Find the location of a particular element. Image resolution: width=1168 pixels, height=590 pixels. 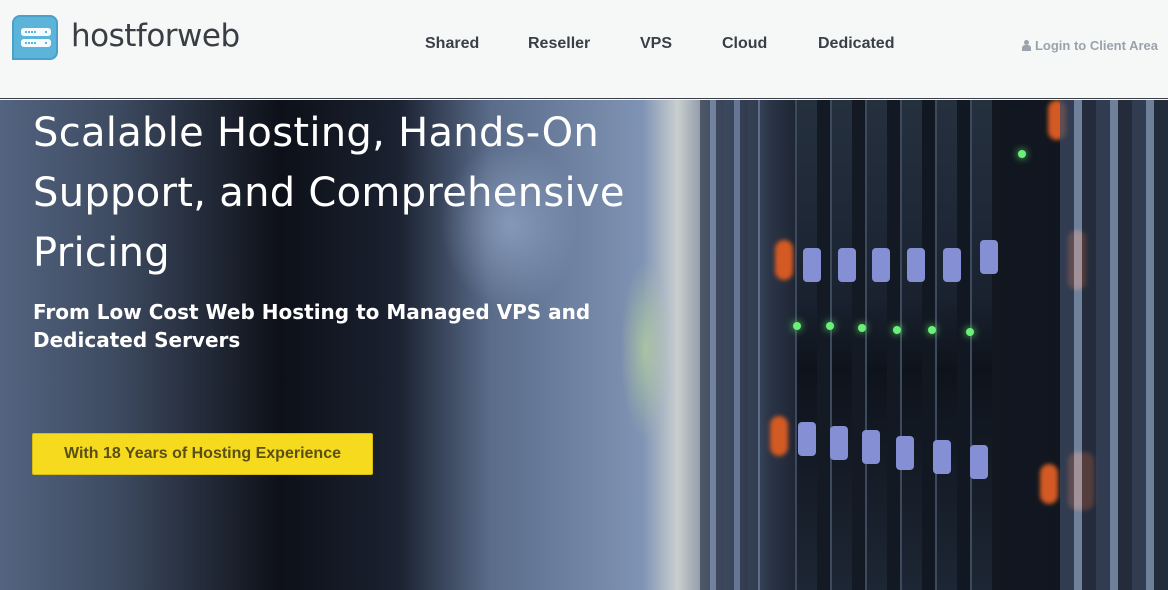

login-link: Login to Client Area is located at coordinates (1089, 45).